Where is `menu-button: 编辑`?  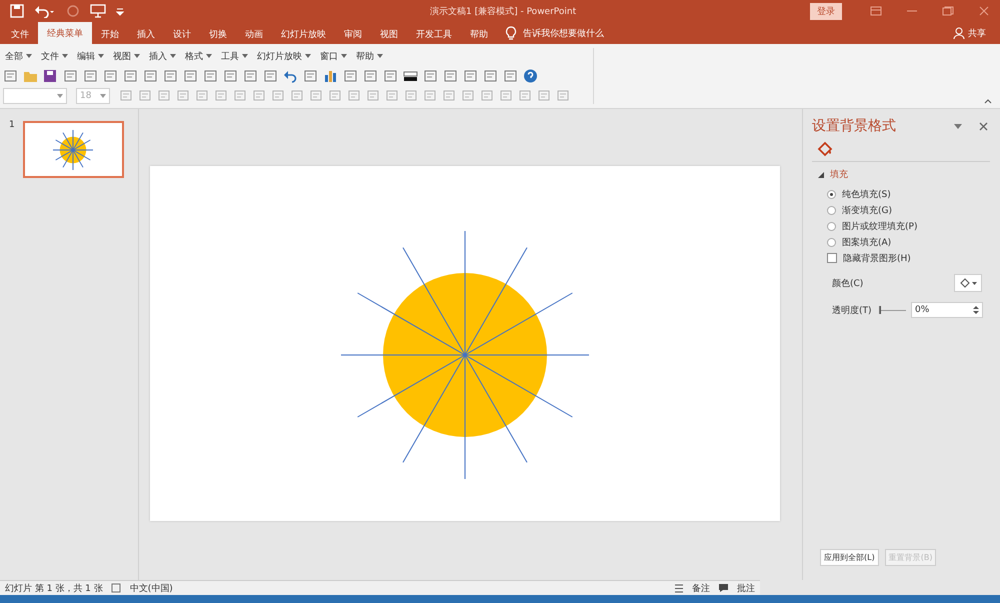
menu-button: 编辑 is located at coordinates (90, 56).